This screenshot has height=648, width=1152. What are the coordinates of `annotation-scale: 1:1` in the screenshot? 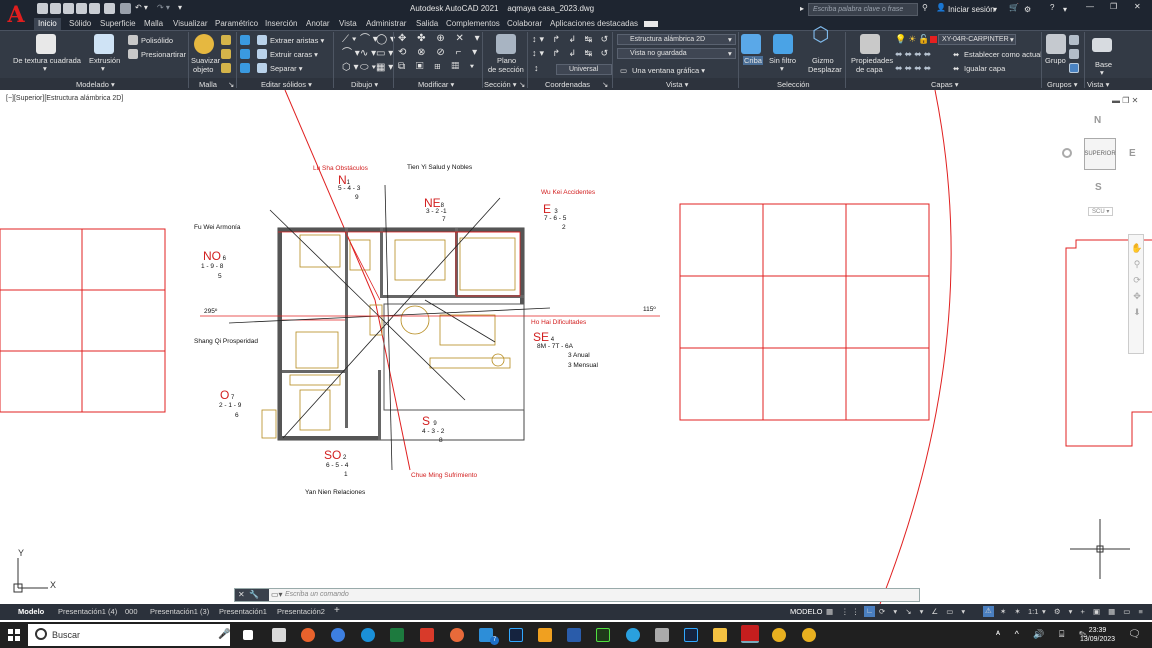 It's located at (1033, 611).